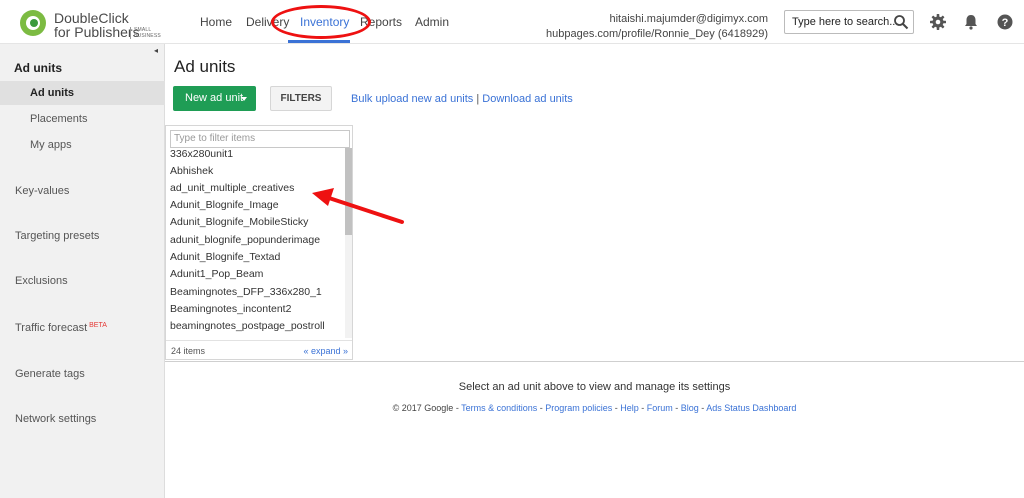  Describe the element at coordinates (57, 236) in the screenshot. I see `sidebar-item-targeting-presets: Targeting presets` at that location.